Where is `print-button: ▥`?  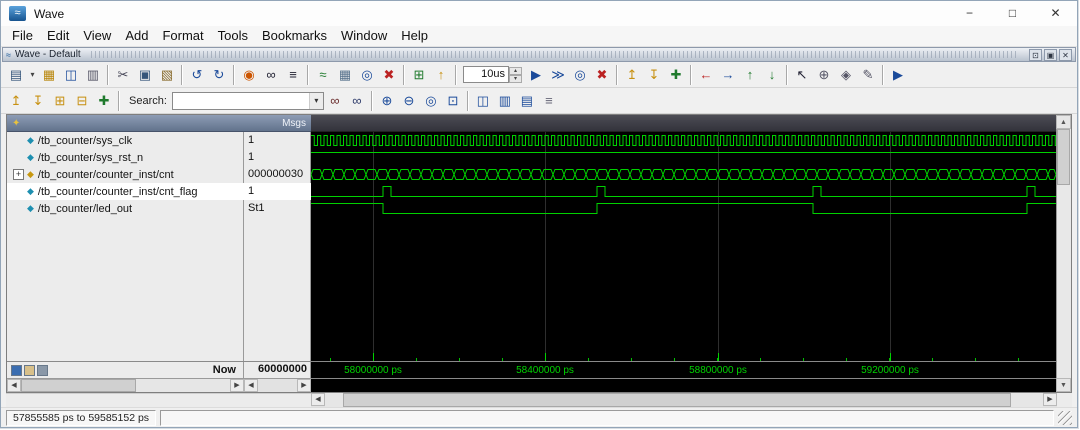
print-button: ▥ is located at coordinates (93, 75).